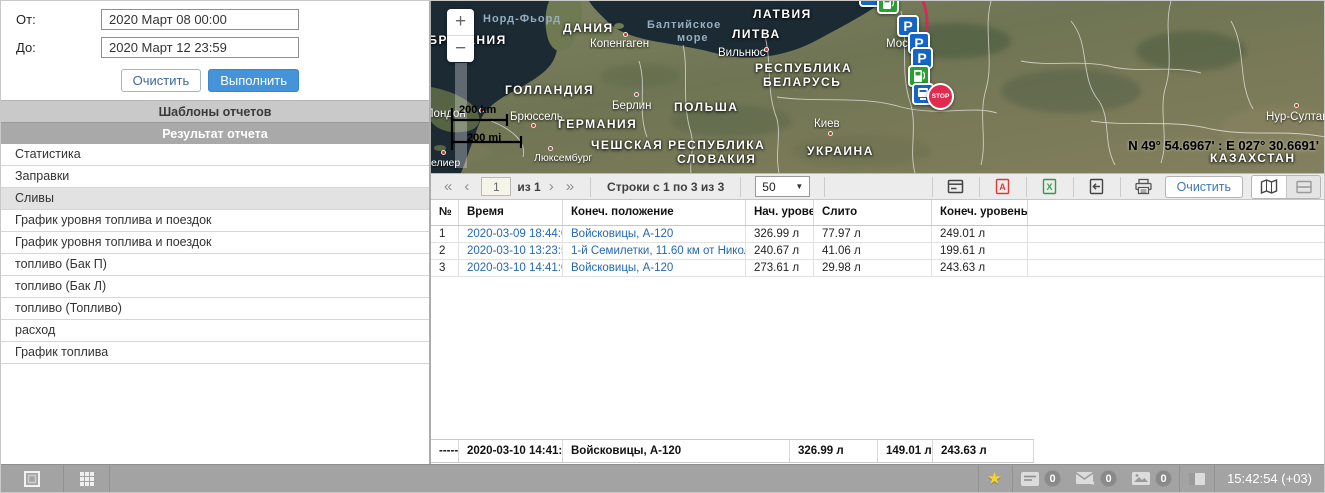 Image resolution: width=1325 pixels, height=493 pixels. I want to click on report-item: расход, so click(215, 331).